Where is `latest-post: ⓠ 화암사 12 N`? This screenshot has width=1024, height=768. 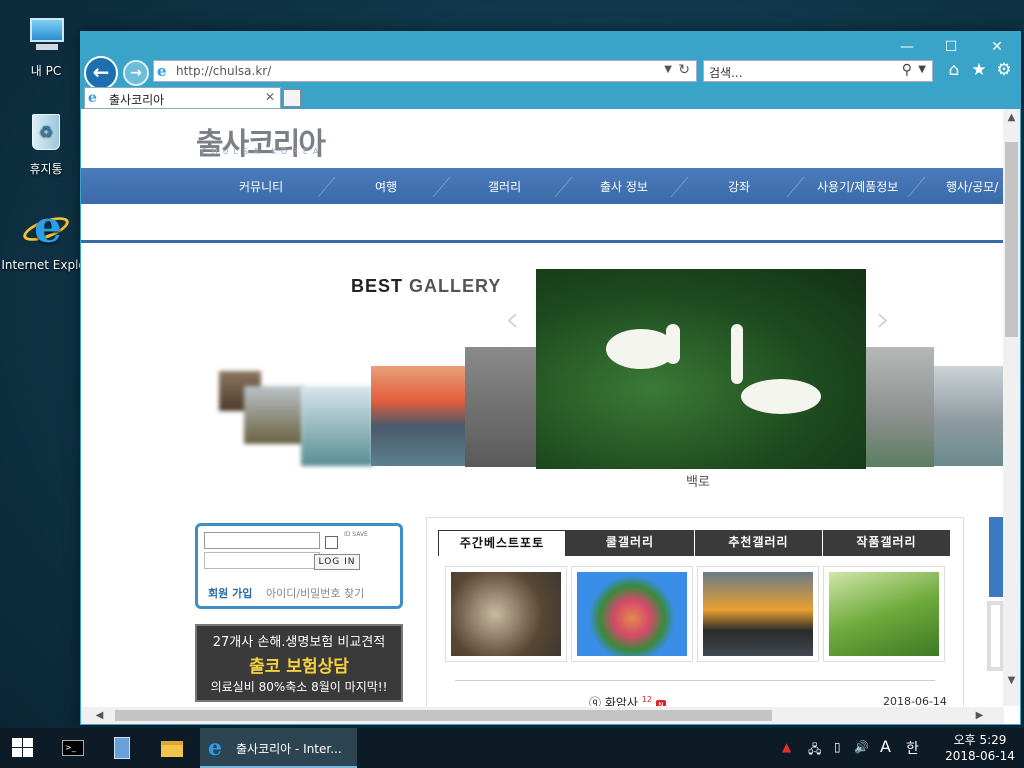 latest-post: ⓠ 화암사 12 N is located at coordinates (627, 700).